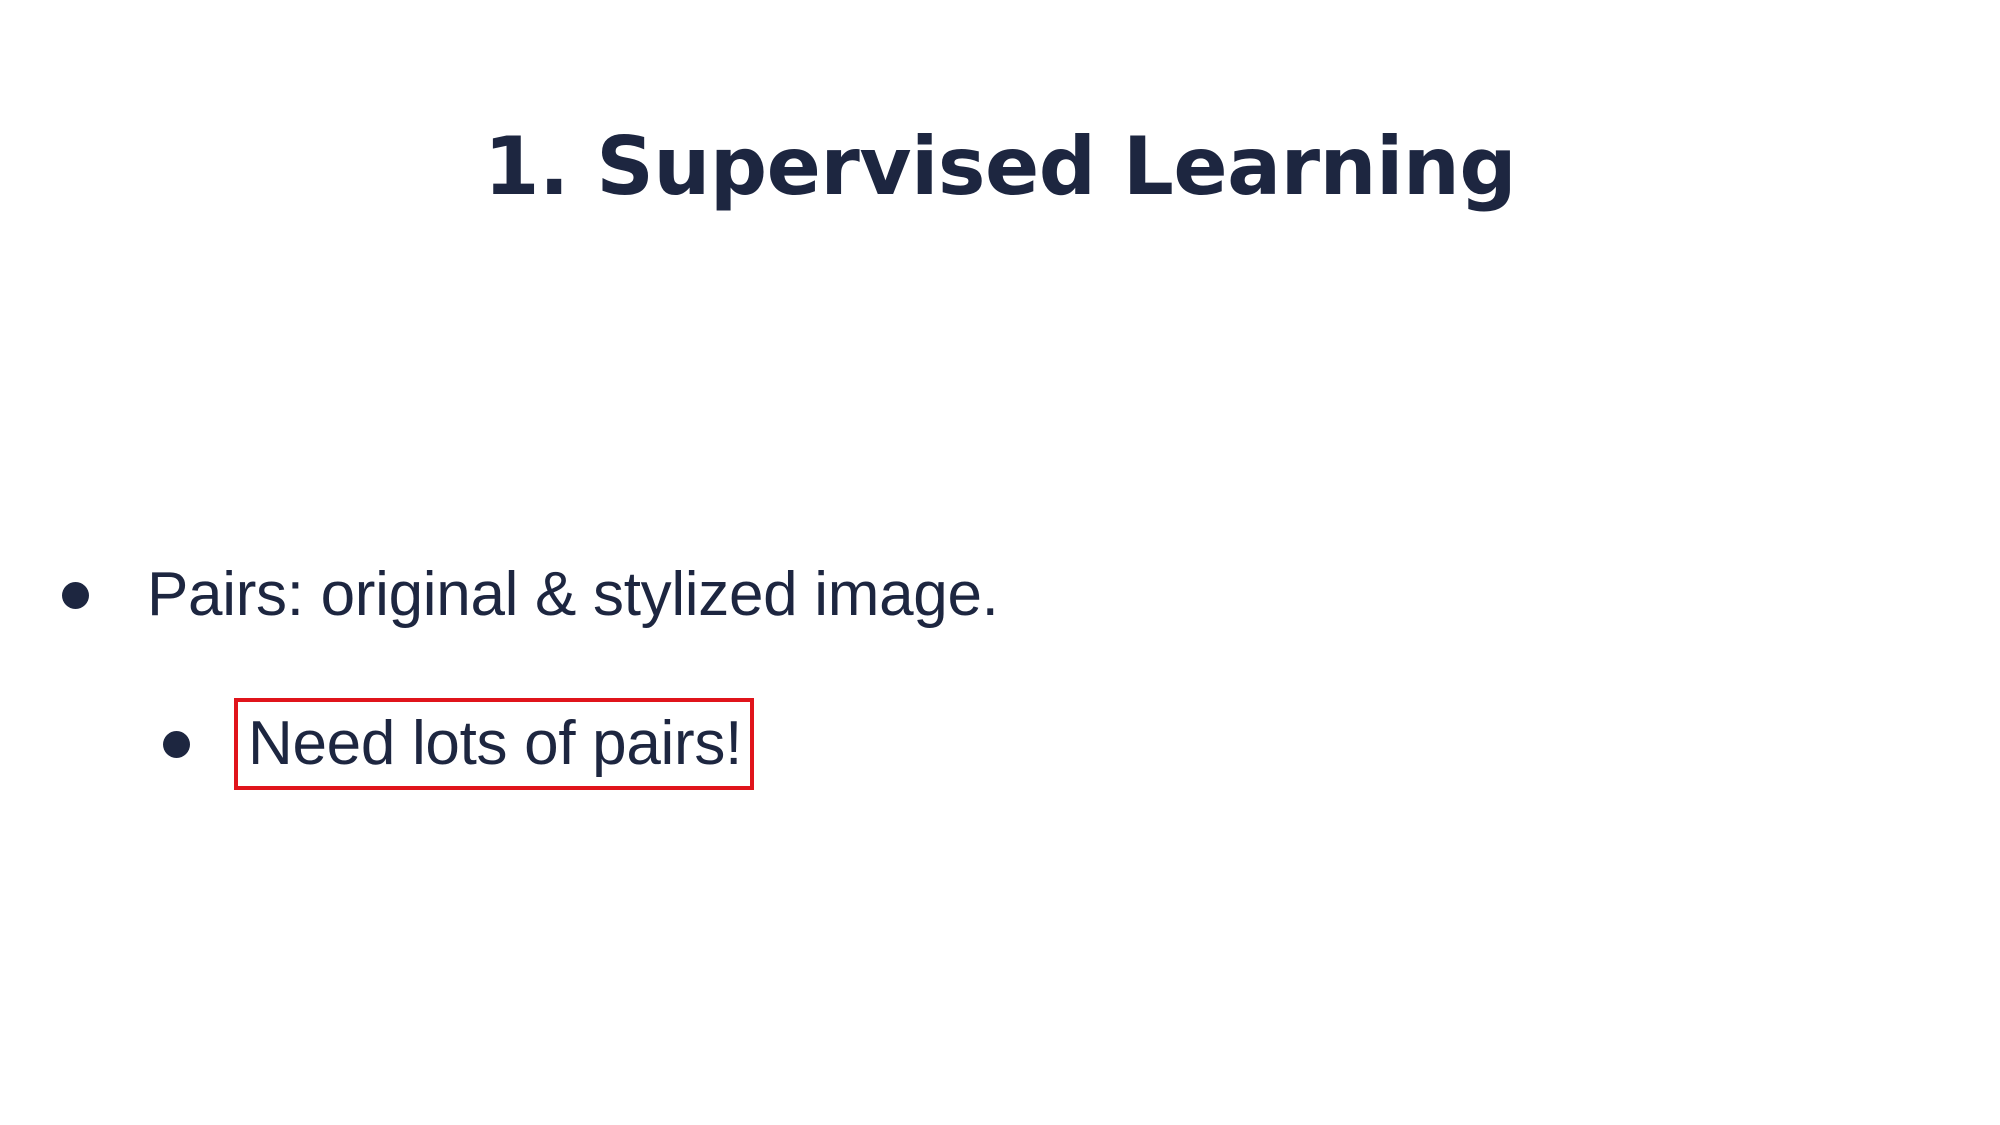 Image resolution: width=2000 pixels, height=1125 pixels. Describe the element at coordinates (1000, 166) in the screenshot. I see `slide-title: 1. Supervised Learning` at that location.